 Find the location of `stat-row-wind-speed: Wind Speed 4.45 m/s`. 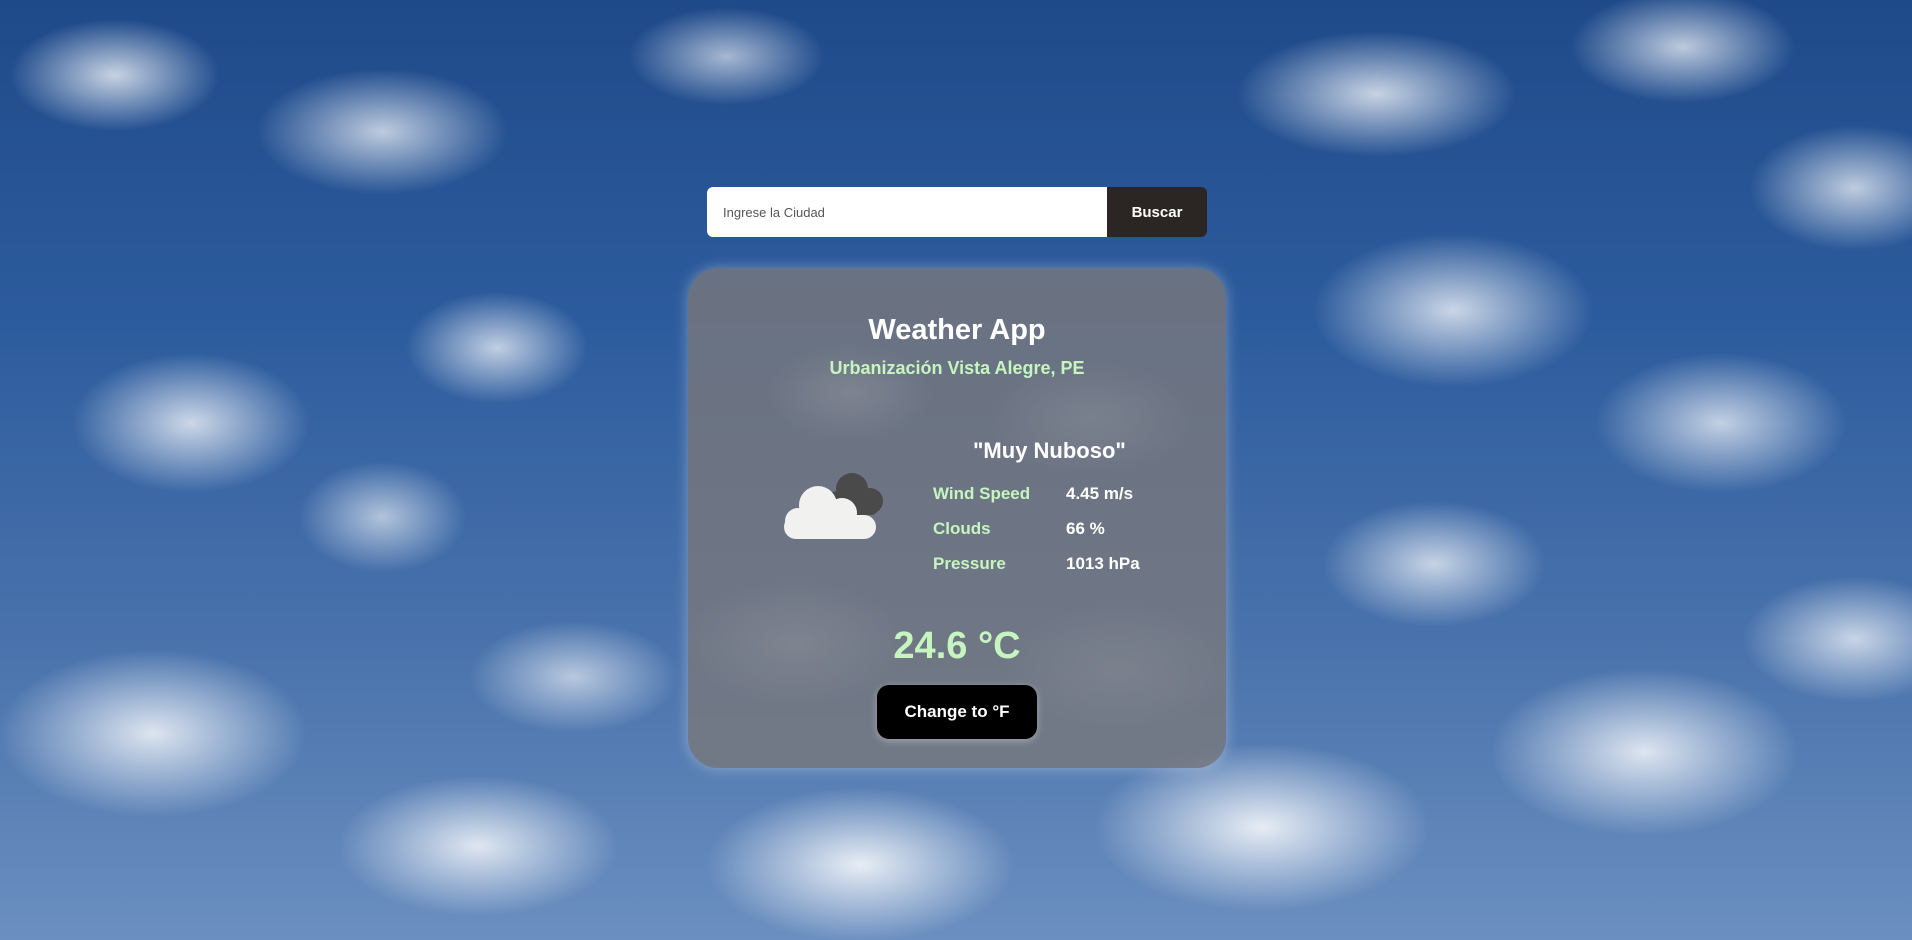

stat-row-wind-speed: Wind Speed 4.45 m/s is located at coordinates (1036, 493).